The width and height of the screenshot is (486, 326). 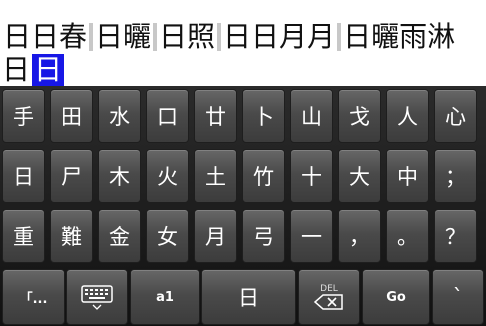 I want to click on key-1-2: 田, so click(x=71, y=116).